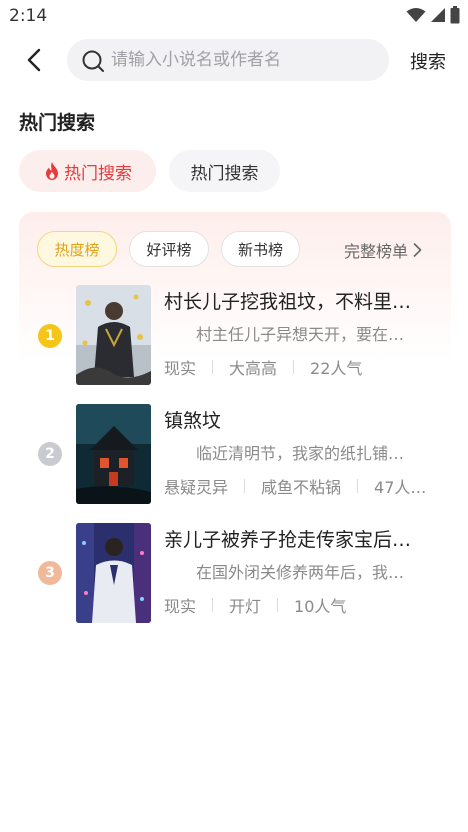  I want to click on search-box, so click(228, 60).